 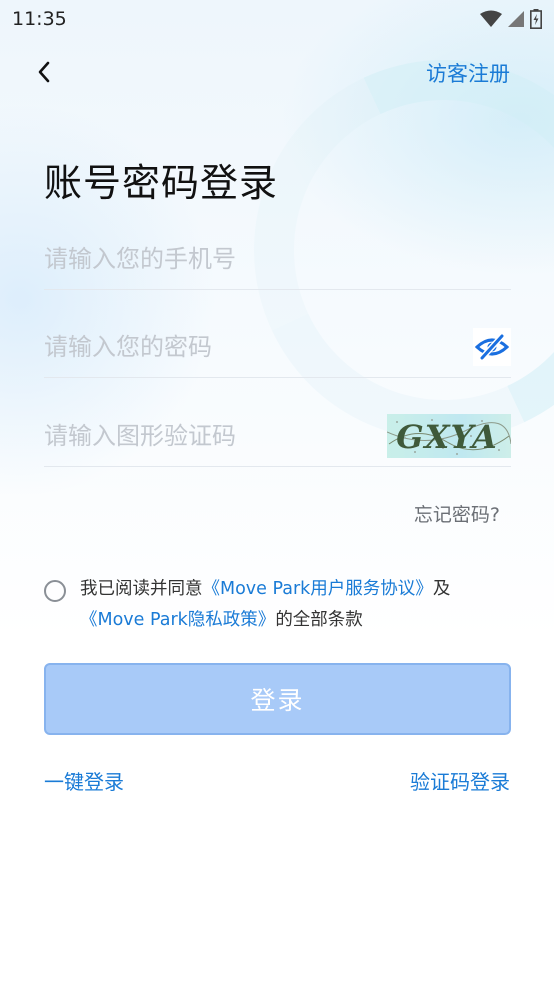 I want to click on captcha-text: GXYA, so click(x=447, y=437).